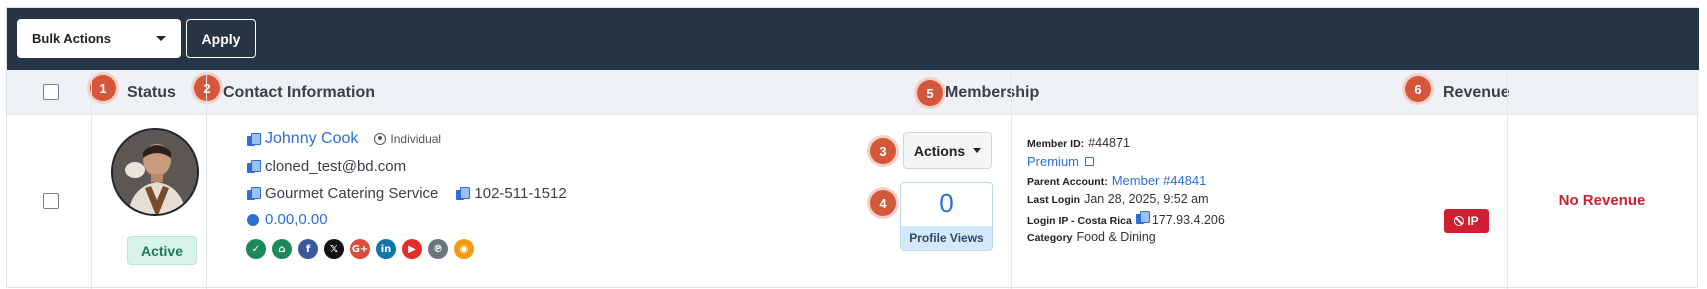 The width and height of the screenshot is (1707, 289). Describe the element at coordinates (151, 92) in the screenshot. I see `header-status: Status` at that location.